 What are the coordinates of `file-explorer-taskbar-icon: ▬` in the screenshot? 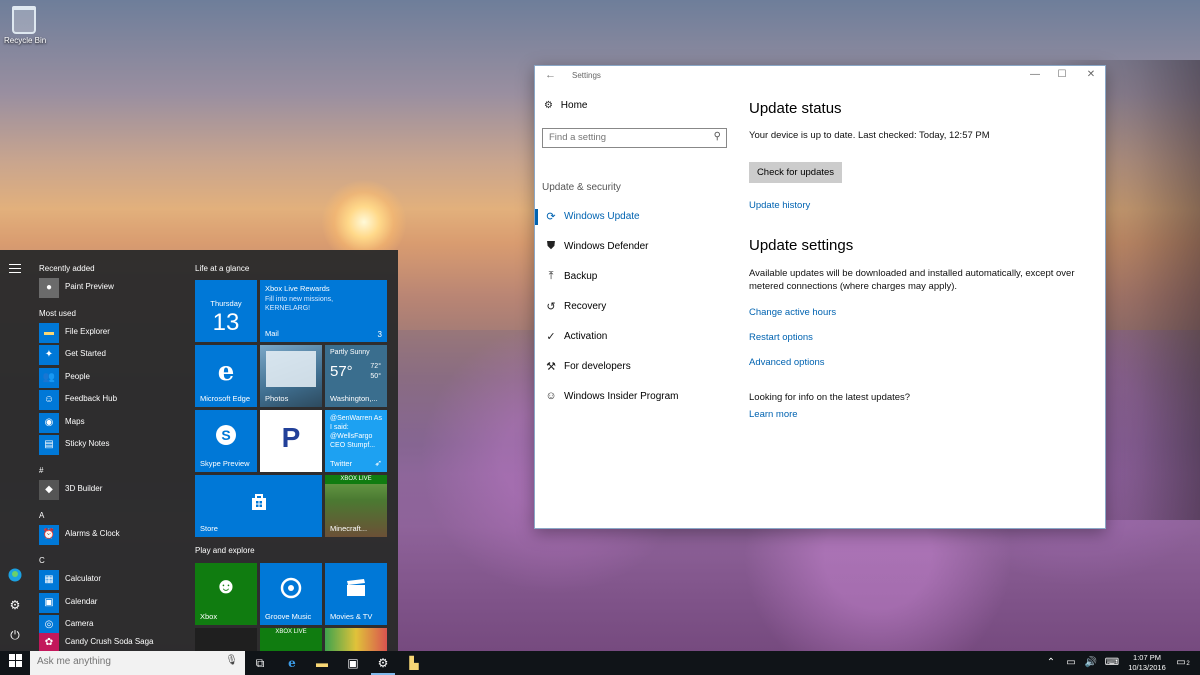 It's located at (322, 663).